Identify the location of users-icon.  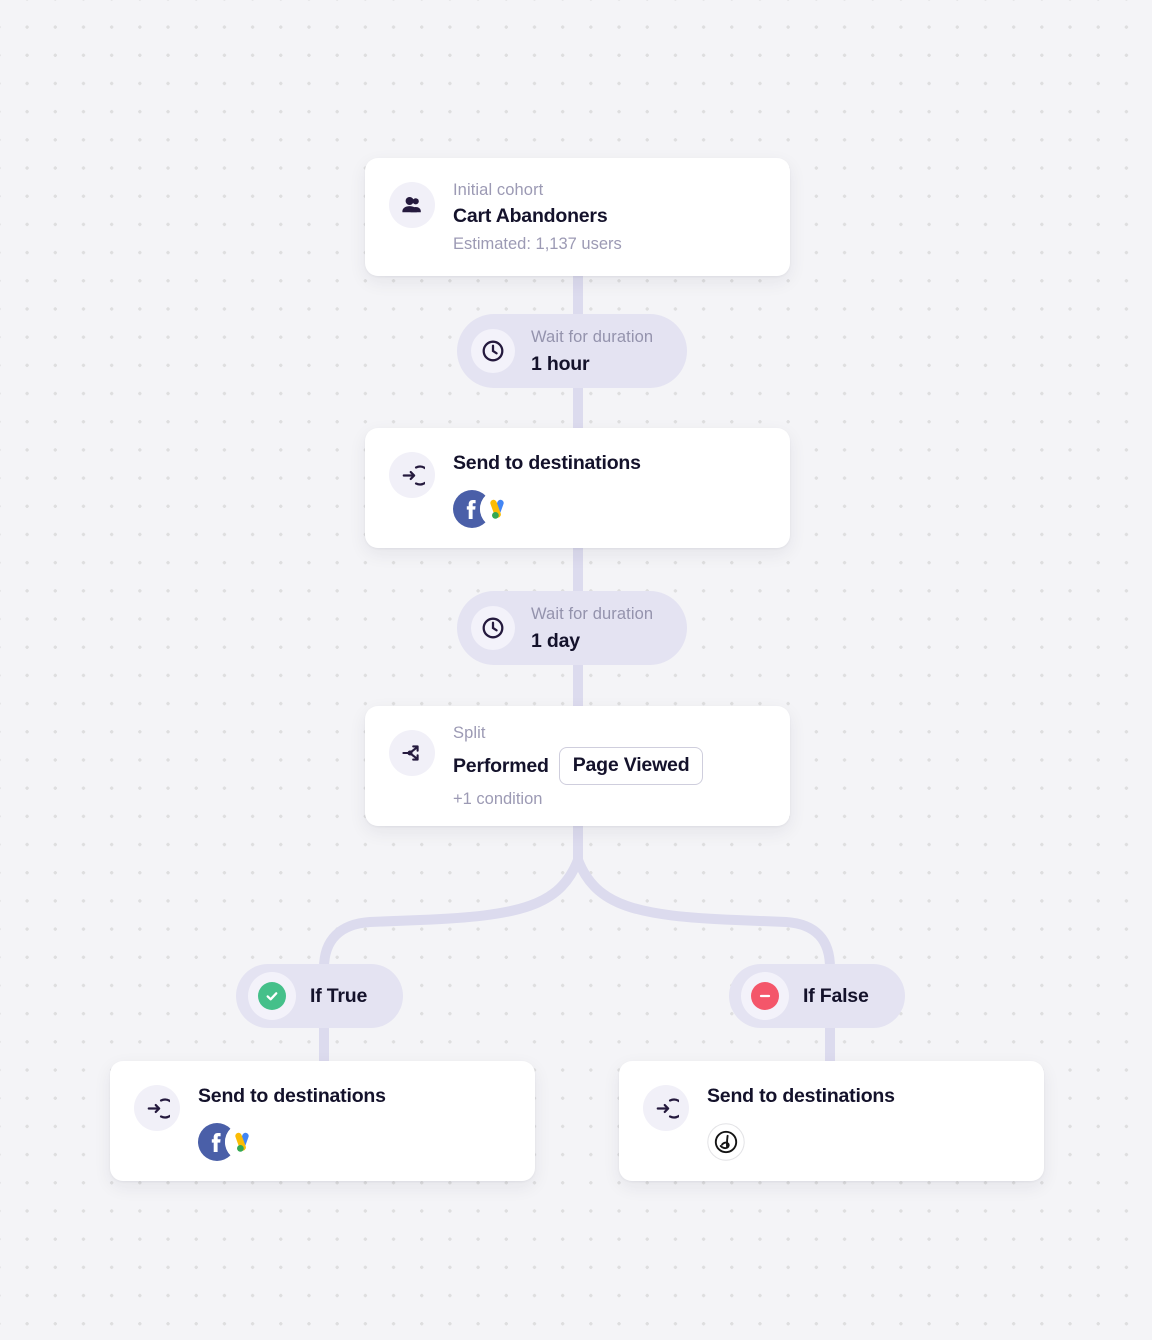
(412, 205).